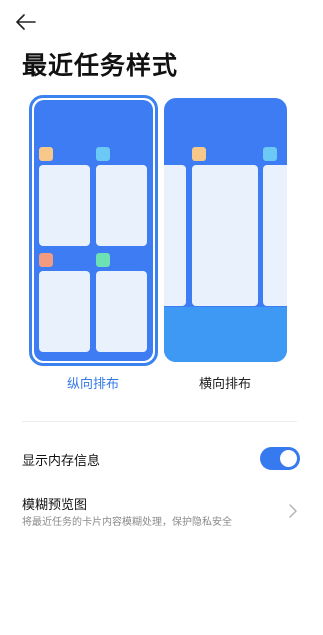 This screenshot has height=635, width=323. I want to click on show-memory-row: 显示内存信息, so click(161, 459).